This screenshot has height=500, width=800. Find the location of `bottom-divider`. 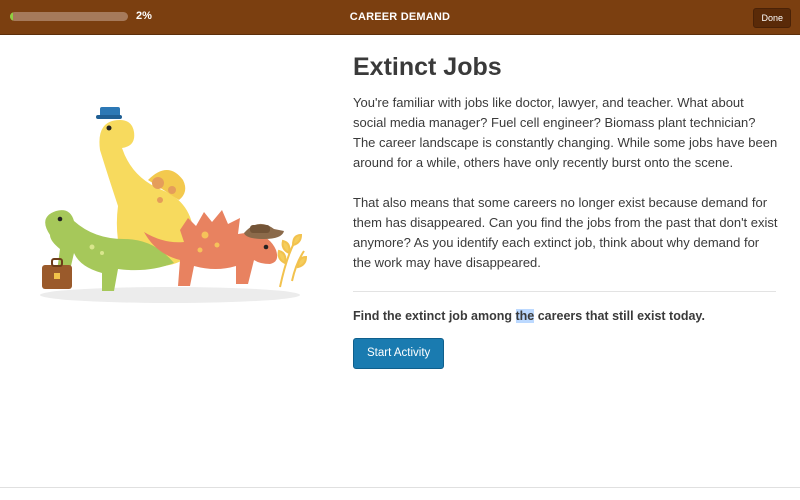

bottom-divider is located at coordinates (400, 487).